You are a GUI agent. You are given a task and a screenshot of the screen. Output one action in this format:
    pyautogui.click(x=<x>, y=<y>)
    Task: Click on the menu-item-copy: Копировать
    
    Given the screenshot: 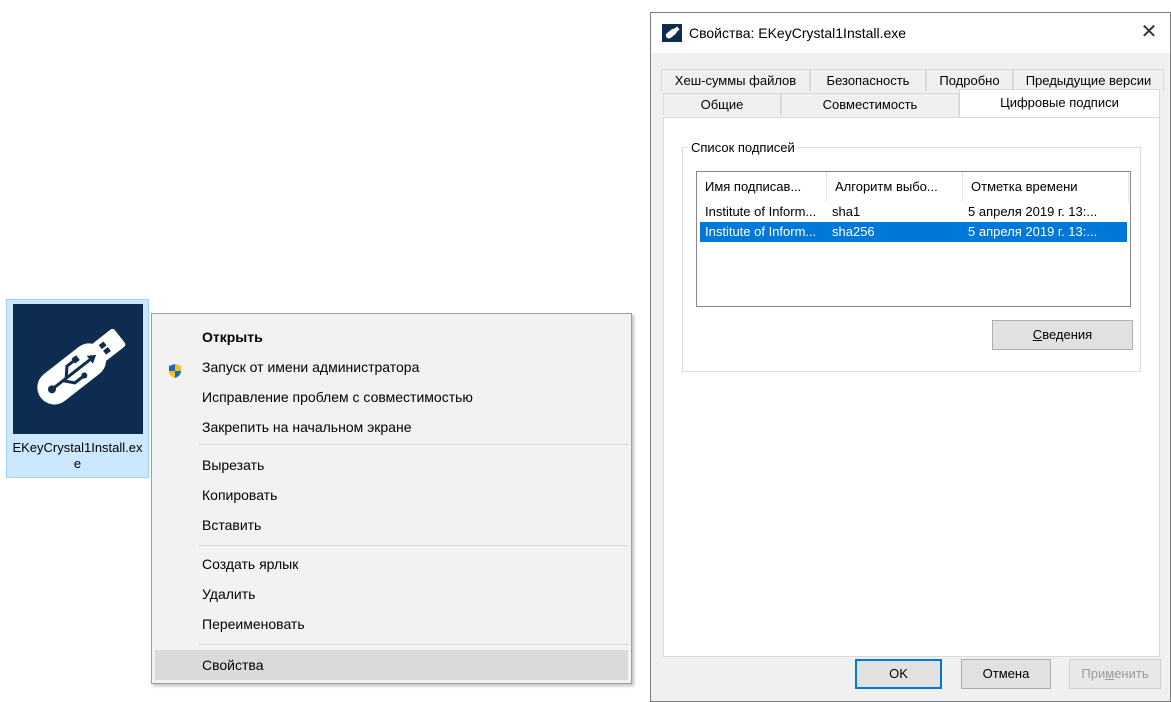 What is the action you would take?
    pyautogui.click(x=391, y=495)
    